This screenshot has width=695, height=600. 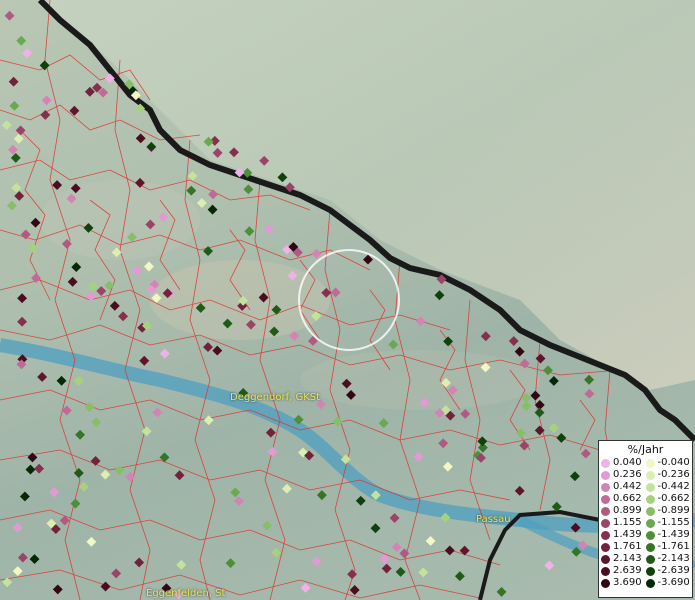 What do you see at coordinates (185, 593) in the screenshot?
I see `place-label-eggenfelden: Eggenfelden, St` at bounding box center [185, 593].